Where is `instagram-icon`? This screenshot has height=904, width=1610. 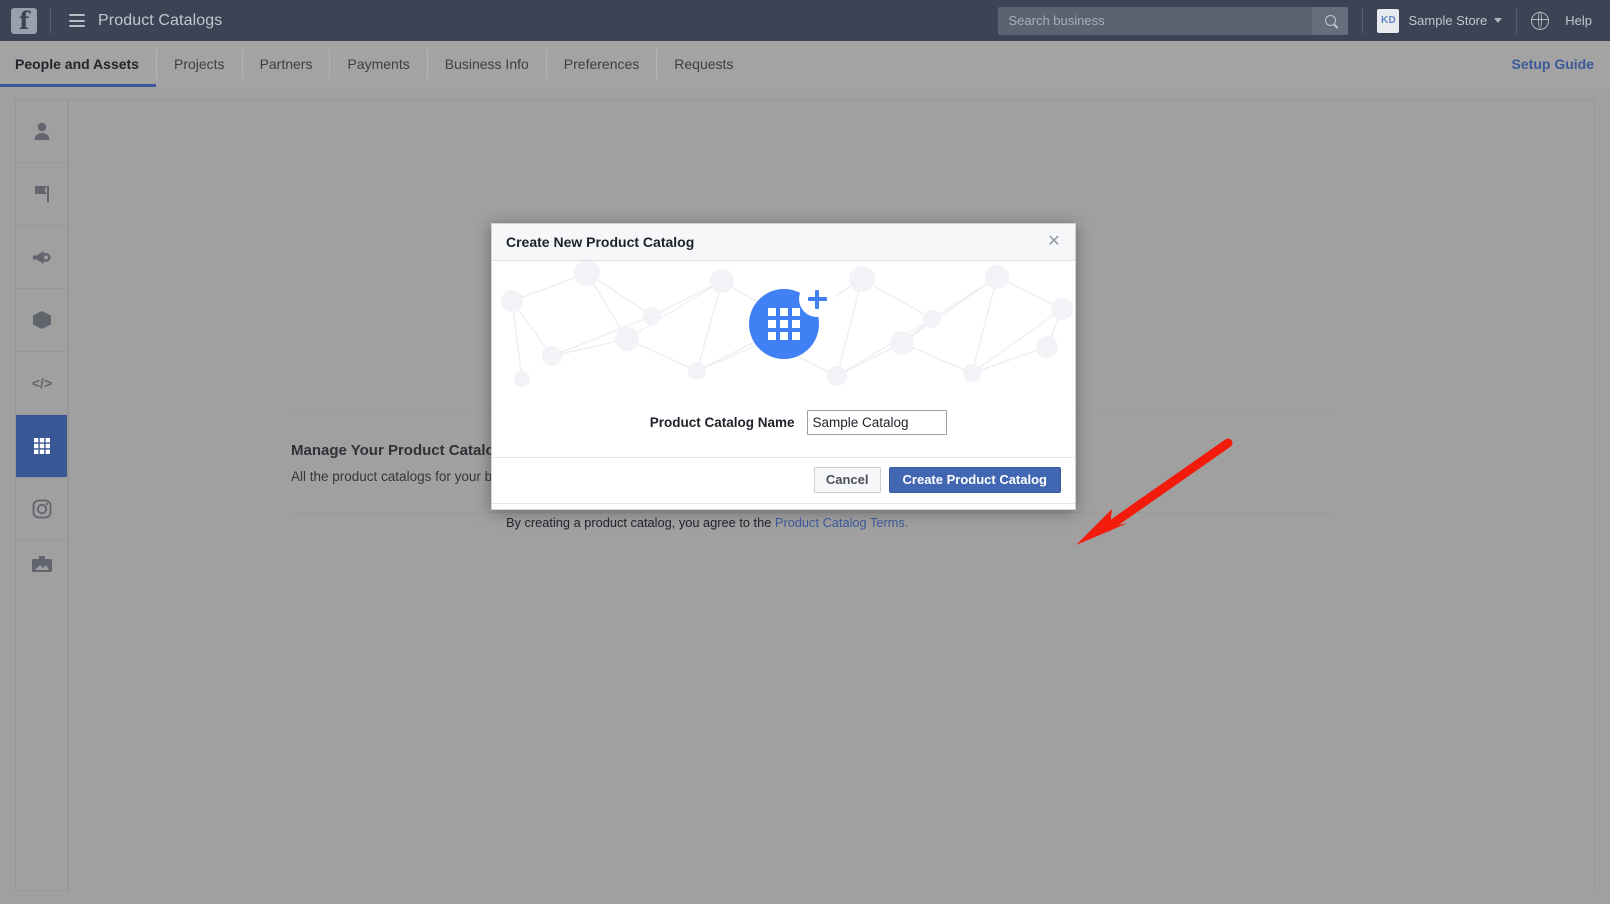 instagram-icon is located at coordinates (41, 509).